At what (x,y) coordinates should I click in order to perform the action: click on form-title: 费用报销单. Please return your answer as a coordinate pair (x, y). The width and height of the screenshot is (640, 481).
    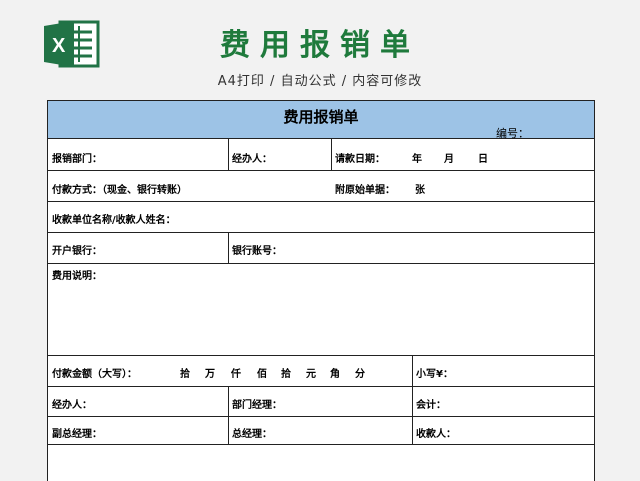
    Looking at the image, I should click on (321, 117).